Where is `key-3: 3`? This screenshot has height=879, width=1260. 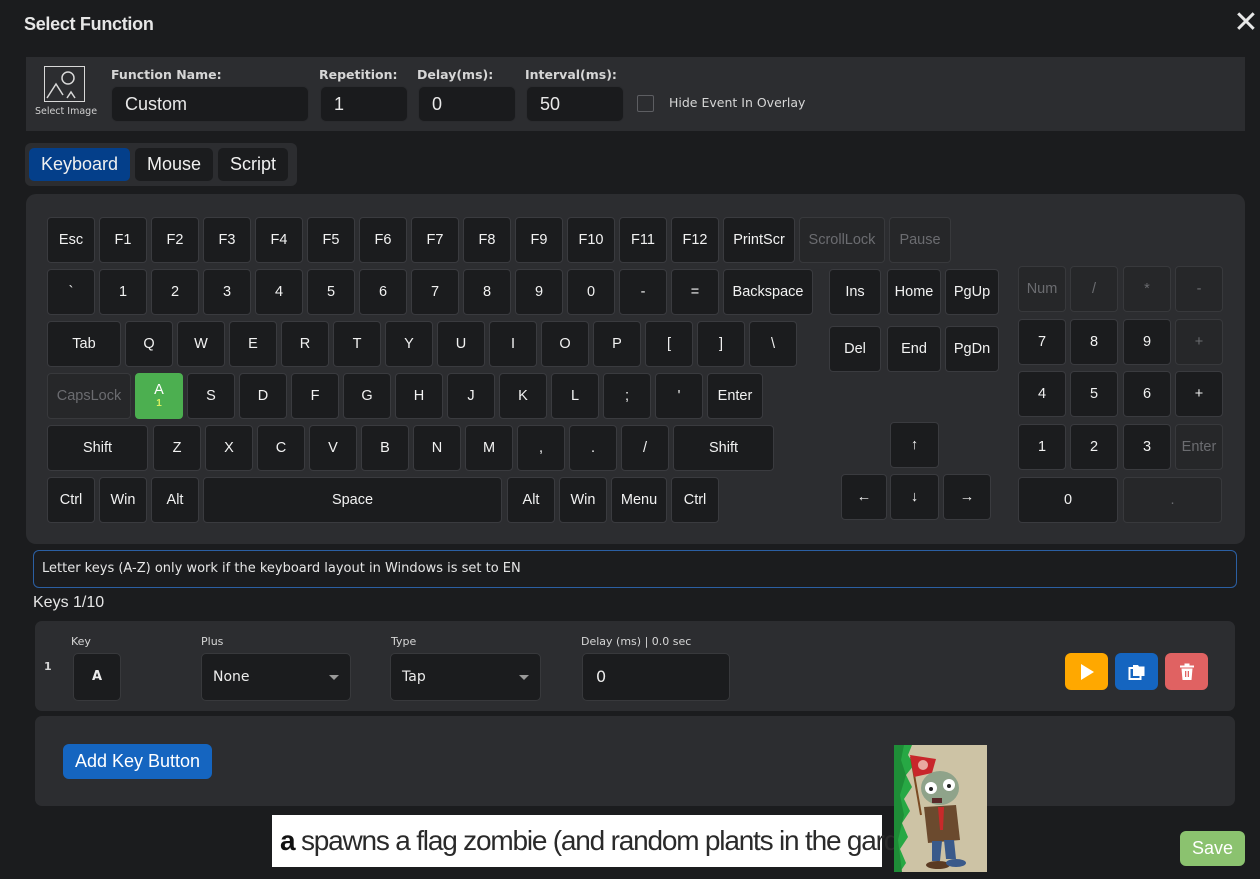 key-3: 3 is located at coordinates (227, 292).